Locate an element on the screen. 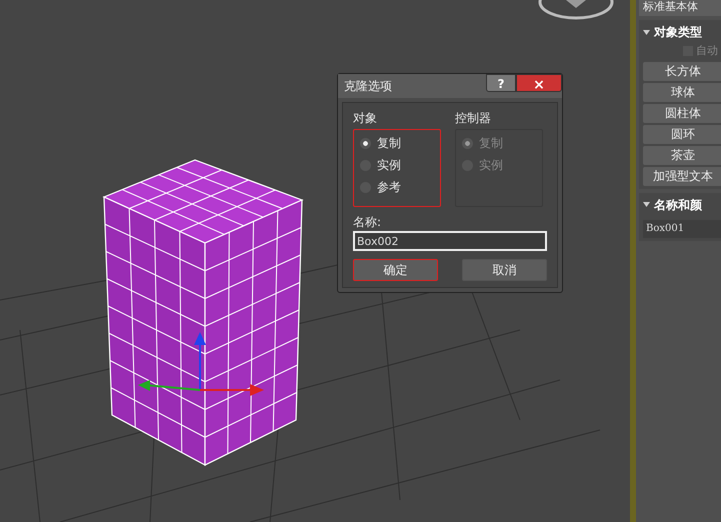 The height and width of the screenshot is (522, 721). rollout-title: 对象类型 is located at coordinates (678, 32).